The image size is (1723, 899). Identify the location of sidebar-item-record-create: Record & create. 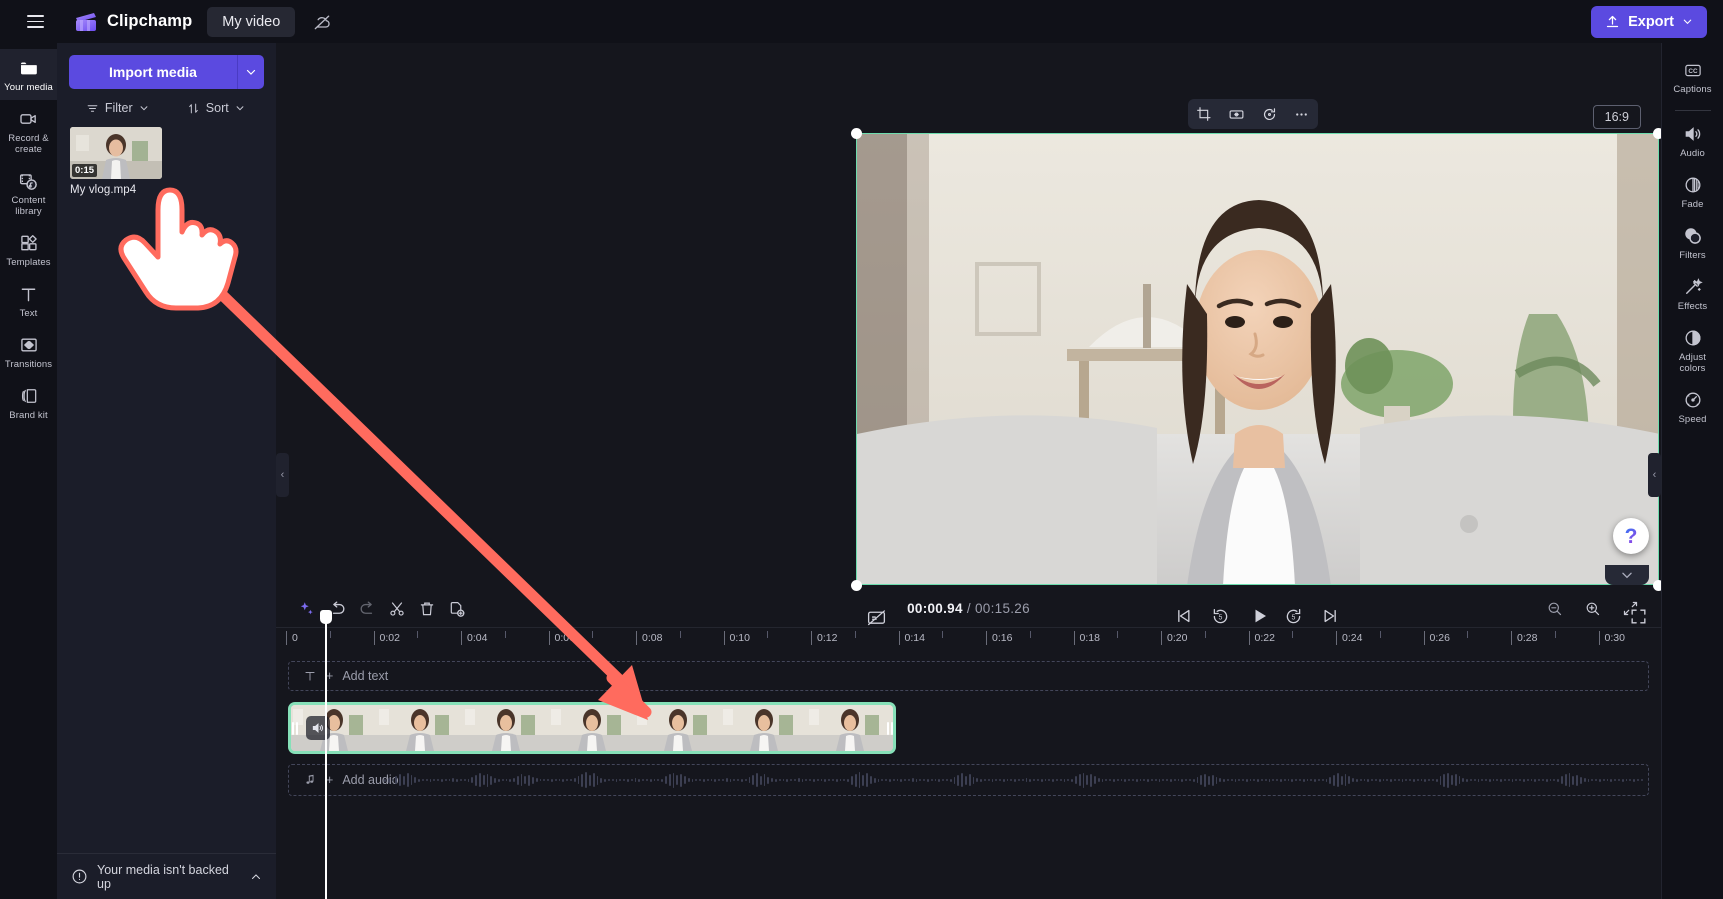
(28, 131).